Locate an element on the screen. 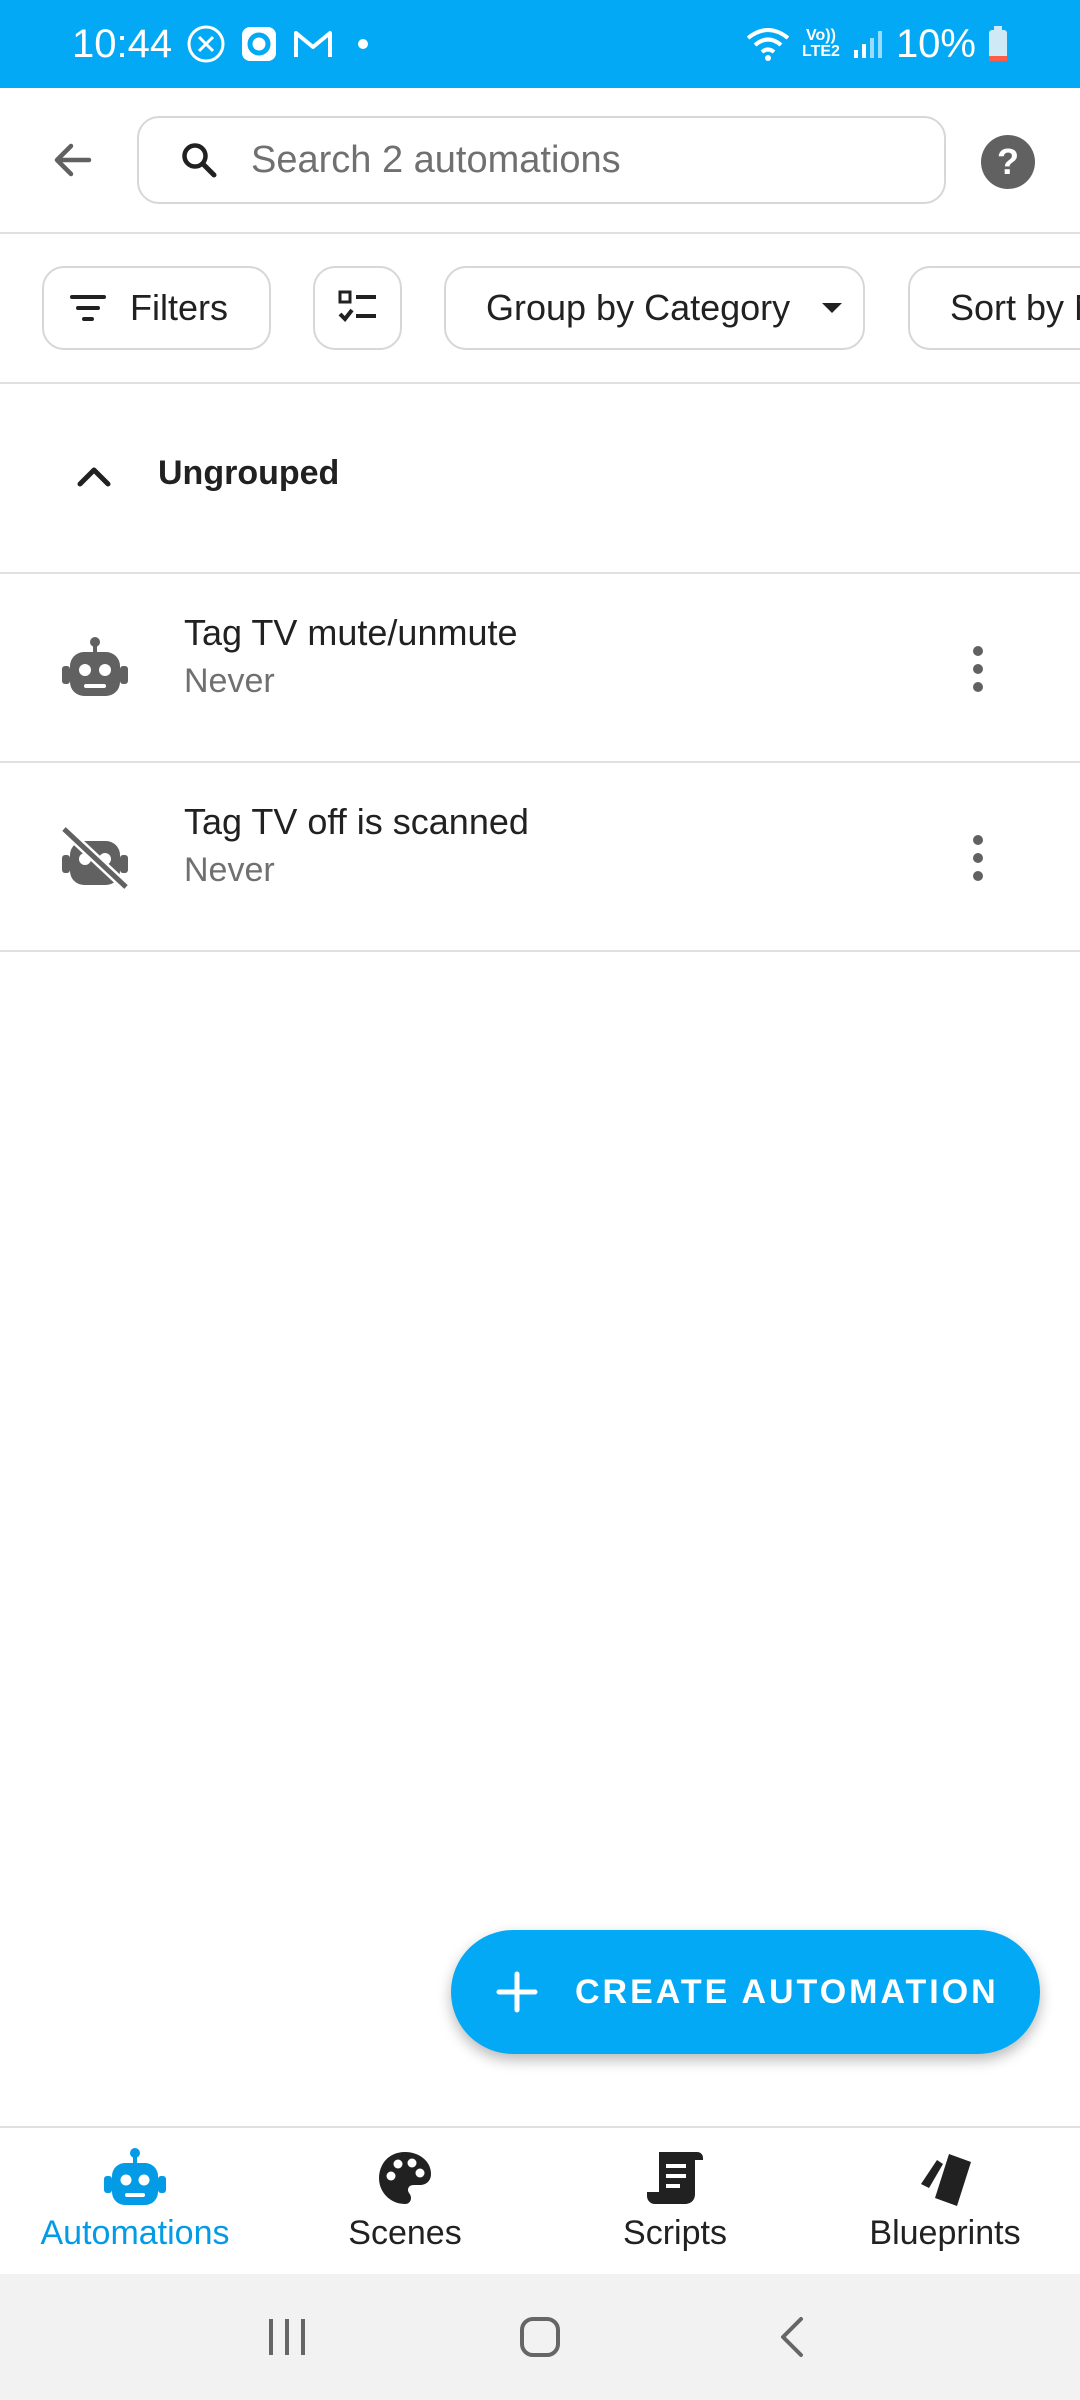  signal-icon is located at coordinates (868, 44).